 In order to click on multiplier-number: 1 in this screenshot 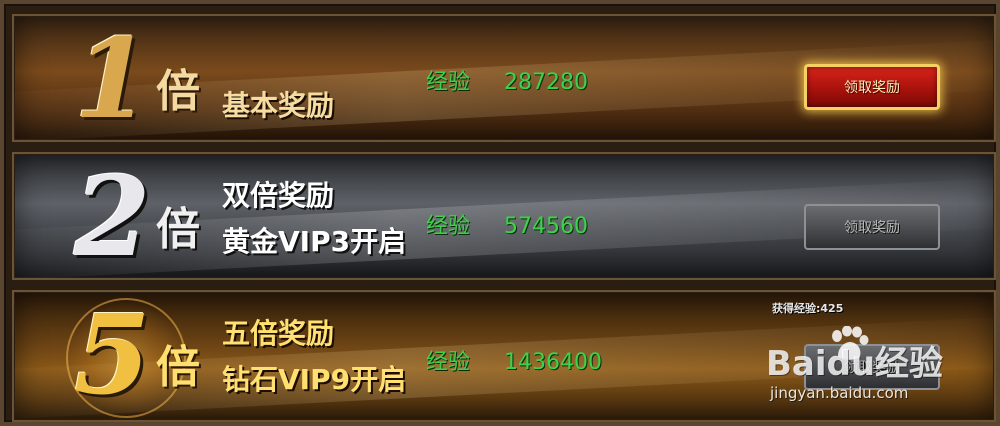, I will do `click(112, 78)`.